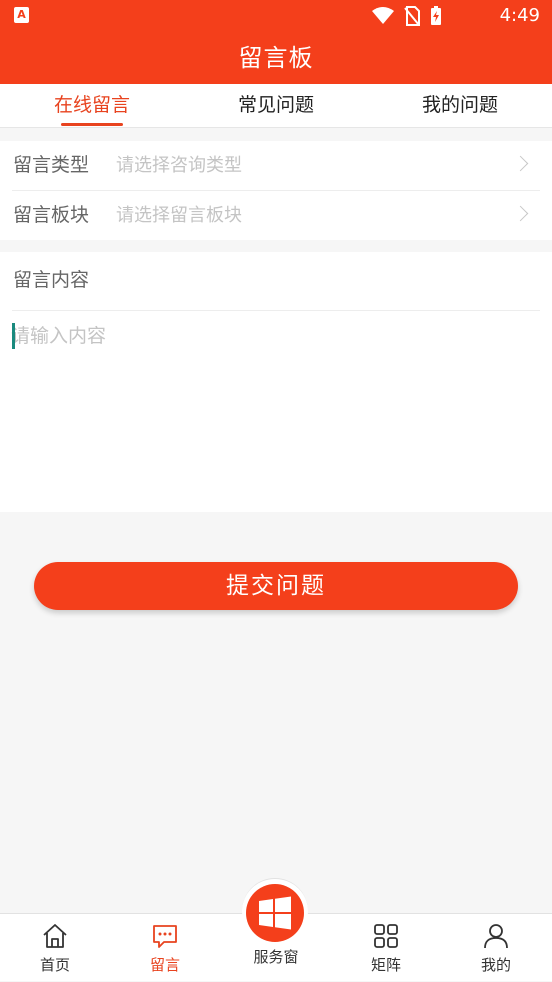 The height and width of the screenshot is (982, 552). I want to click on message-type-select: 留言类型 请选择咨询类型, so click(276, 165).